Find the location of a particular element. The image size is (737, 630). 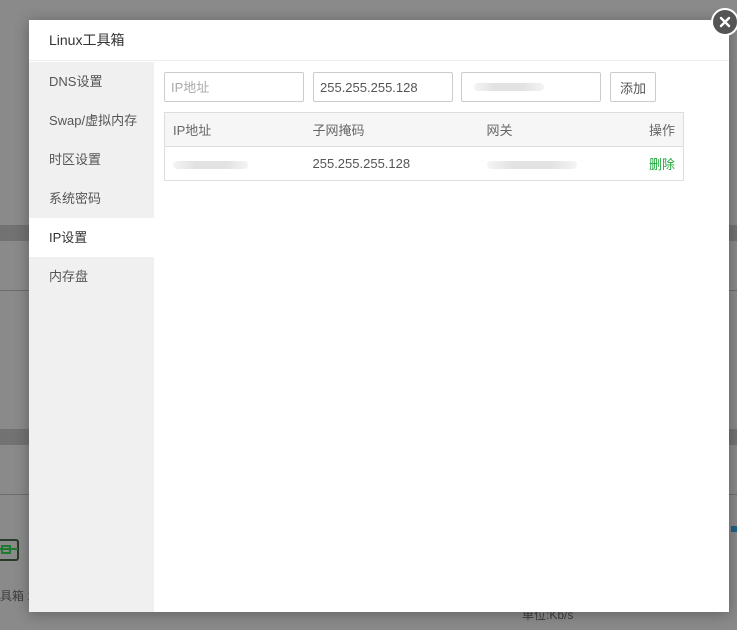

cell-mask: 255.255.255.128 is located at coordinates (361, 163).